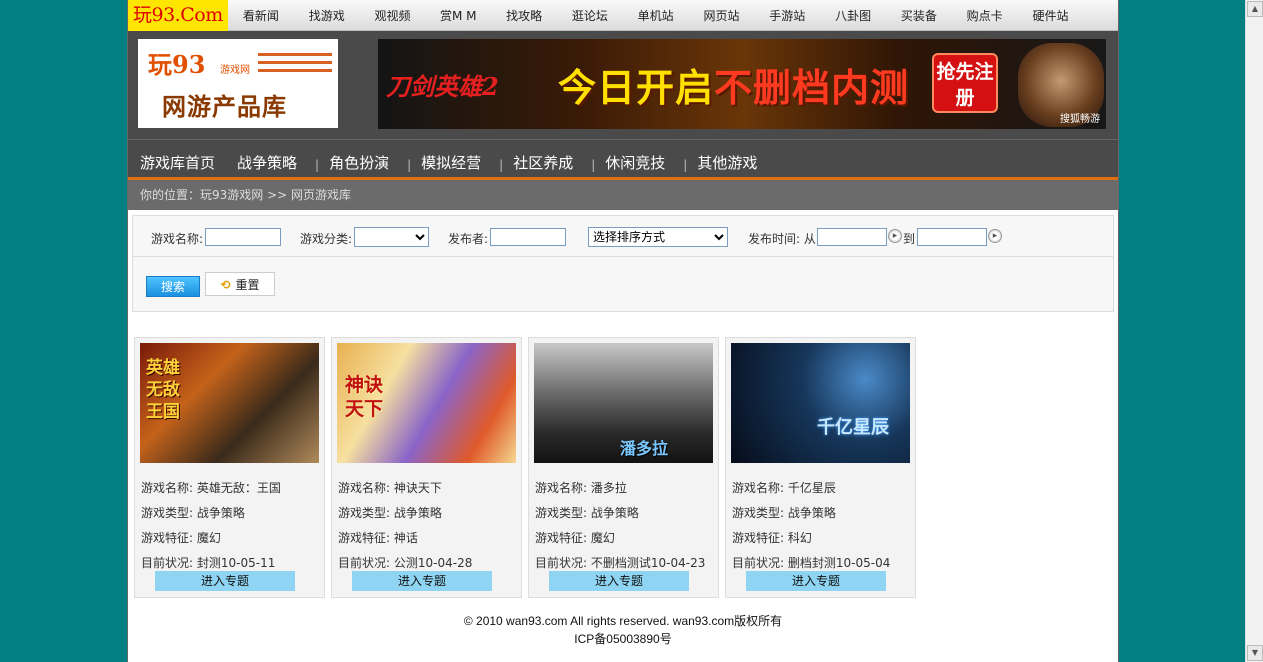 The image size is (1263, 662). What do you see at coordinates (235, 70) in the screenshot?
I see `logo-small: 游戏网` at bounding box center [235, 70].